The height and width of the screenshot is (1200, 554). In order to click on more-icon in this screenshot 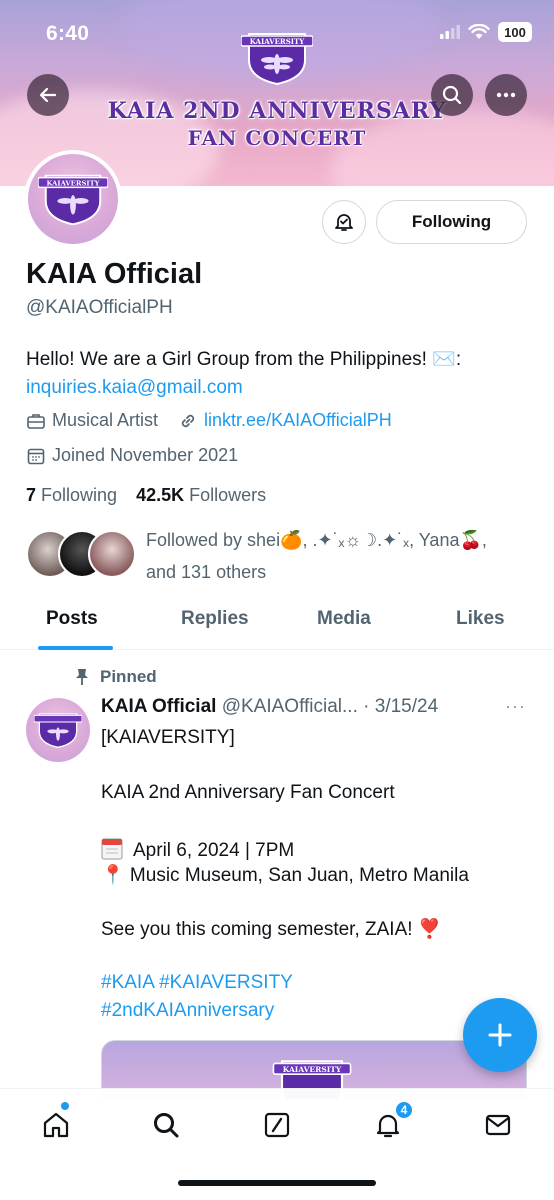, I will do `click(506, 95)`.